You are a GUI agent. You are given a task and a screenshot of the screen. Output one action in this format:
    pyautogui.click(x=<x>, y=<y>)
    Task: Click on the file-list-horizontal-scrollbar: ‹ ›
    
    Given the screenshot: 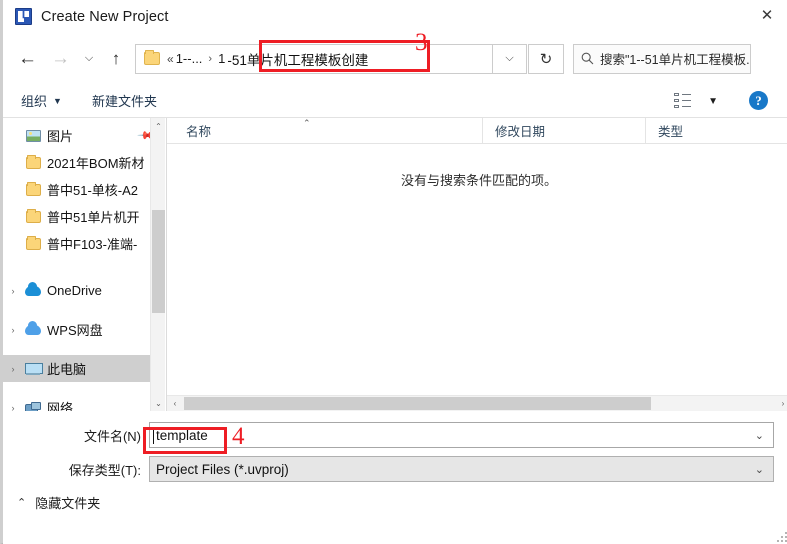 What is the action you would take?
    pyautogui.click(x=477, y=403)
    